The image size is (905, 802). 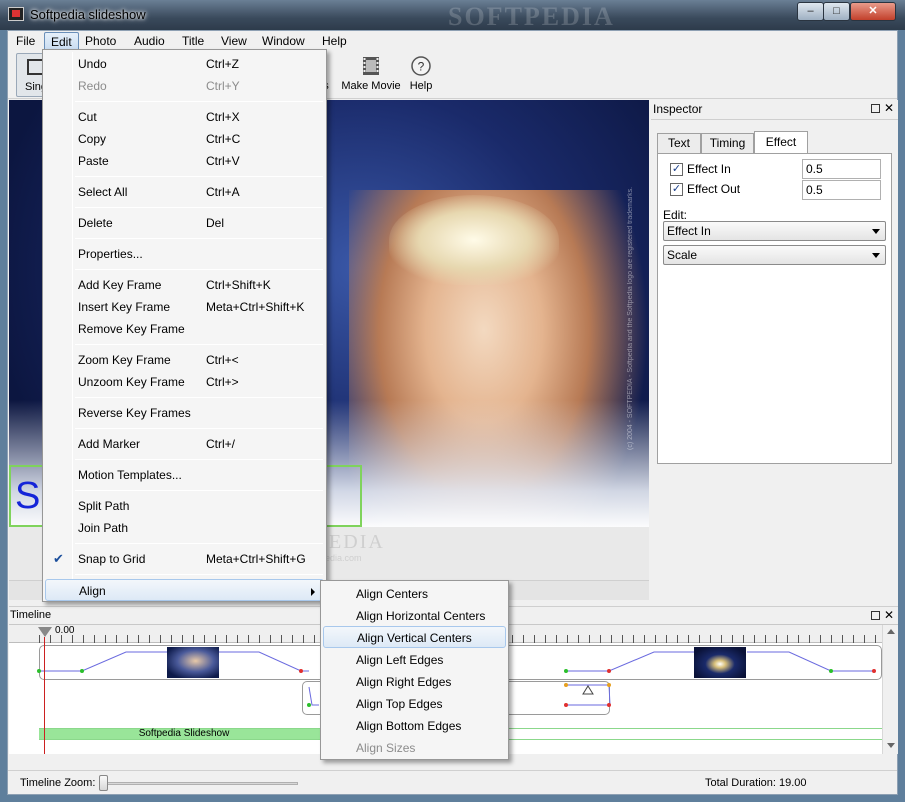 I want to click on effect-out-checkbox: ✓, so click(x=676, y=189).